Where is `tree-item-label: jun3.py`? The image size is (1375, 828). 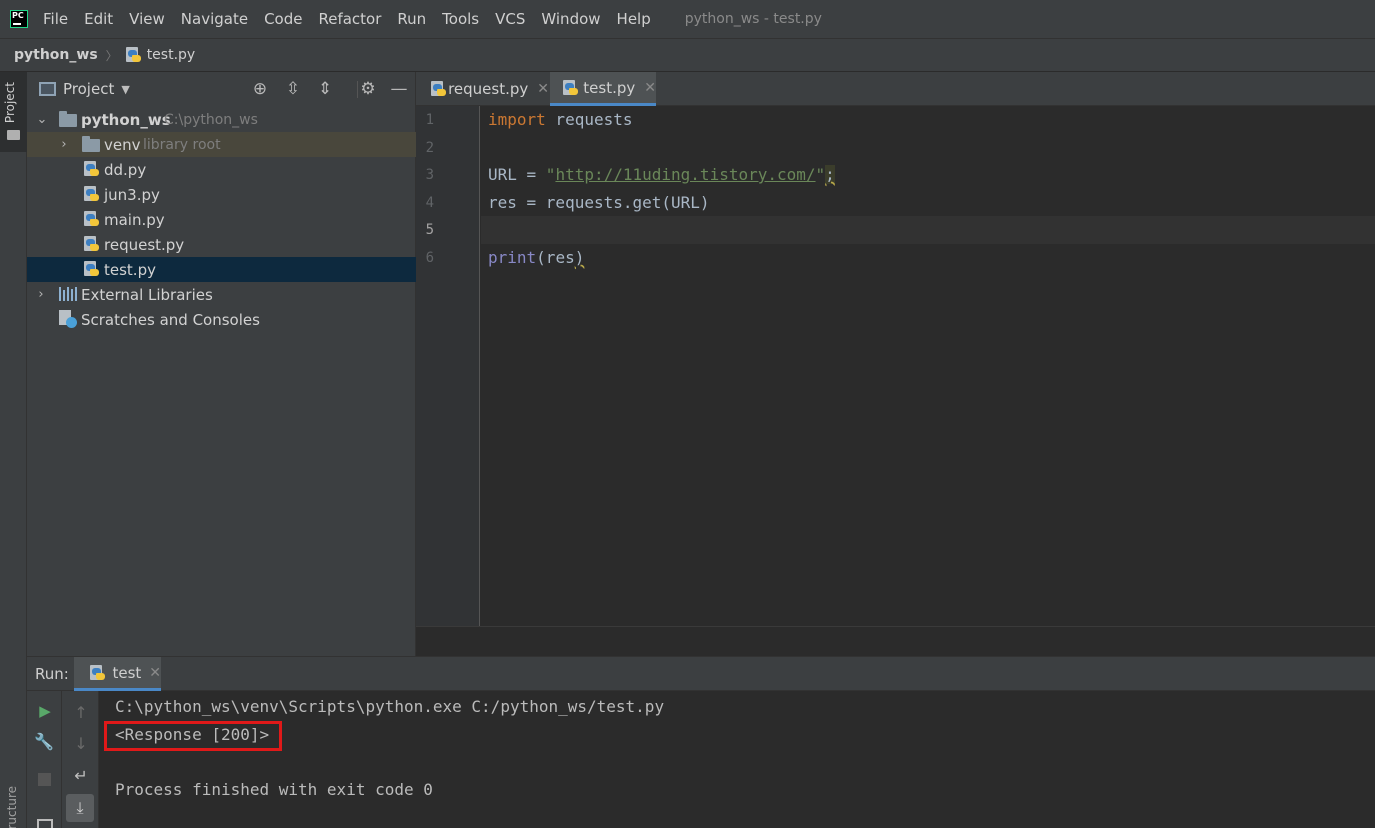 tree-item-label: jun3.py is located at coordinates (132, 194).